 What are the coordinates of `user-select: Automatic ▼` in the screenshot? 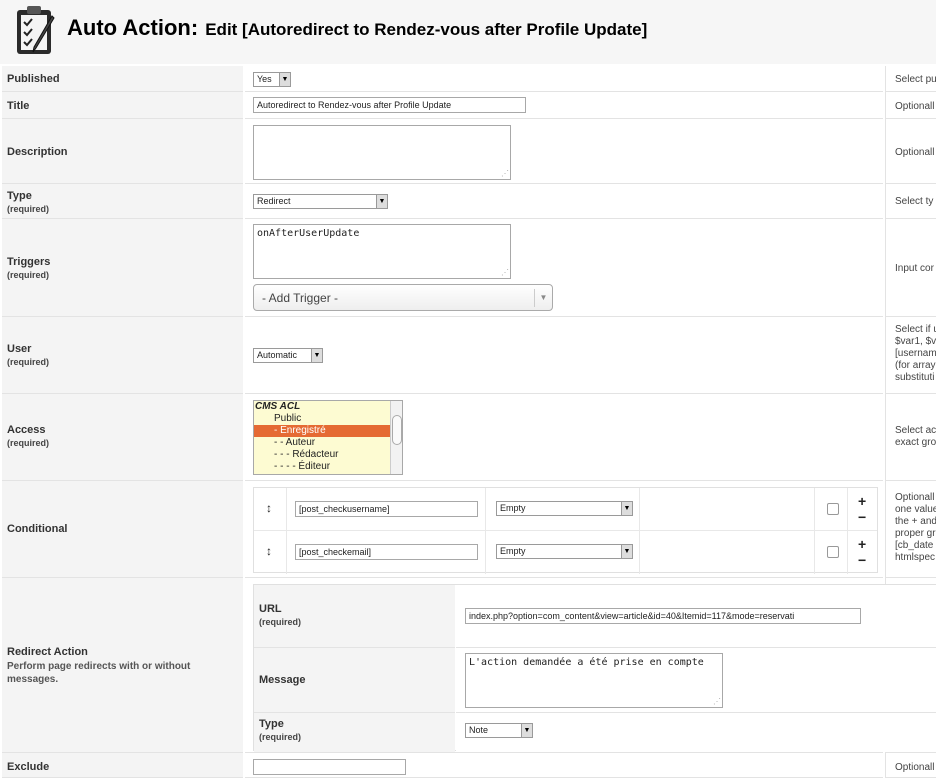 It's located at (288, 355).